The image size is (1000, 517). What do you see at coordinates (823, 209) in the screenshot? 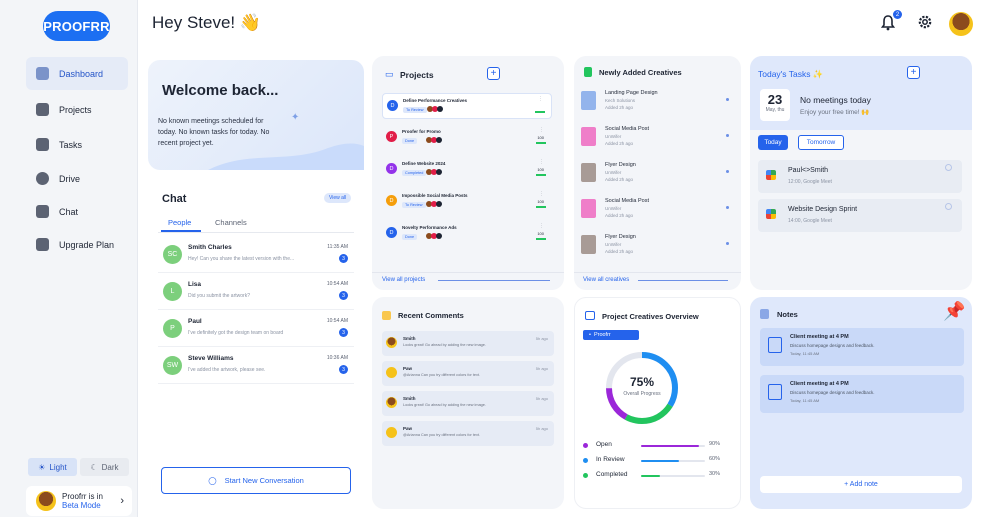
I see `task-name: Website Design Sprint` at bounding box center [823, 209].